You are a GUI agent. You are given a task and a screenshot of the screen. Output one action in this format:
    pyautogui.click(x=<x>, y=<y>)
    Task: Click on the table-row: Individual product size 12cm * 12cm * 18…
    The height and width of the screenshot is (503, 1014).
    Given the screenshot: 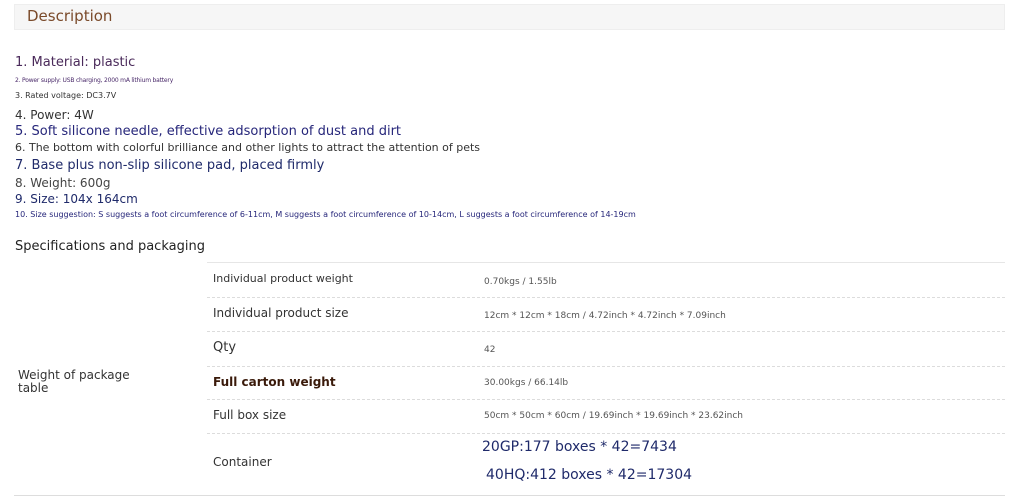 What is the action you would take?
    pyautogui.click(x=606, y=314)
    